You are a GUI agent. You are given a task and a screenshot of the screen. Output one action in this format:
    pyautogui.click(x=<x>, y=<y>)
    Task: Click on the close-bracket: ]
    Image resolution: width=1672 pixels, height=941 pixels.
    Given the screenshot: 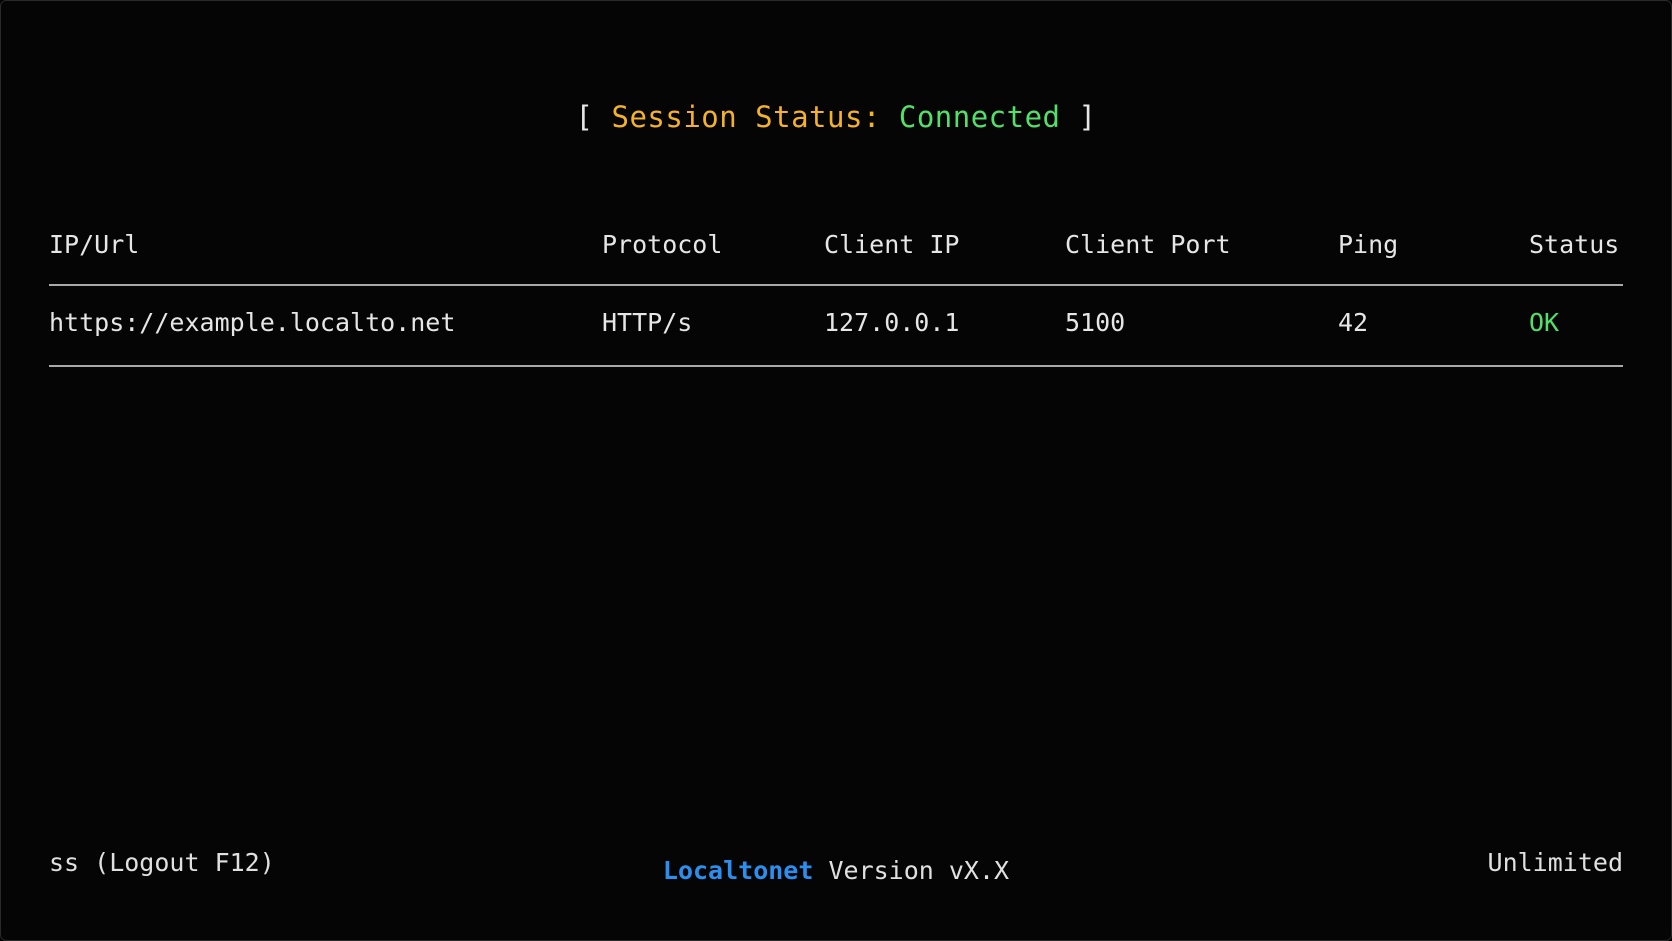 What is the action you would take?
    pyautogui.click(x=1087, y=117)
    